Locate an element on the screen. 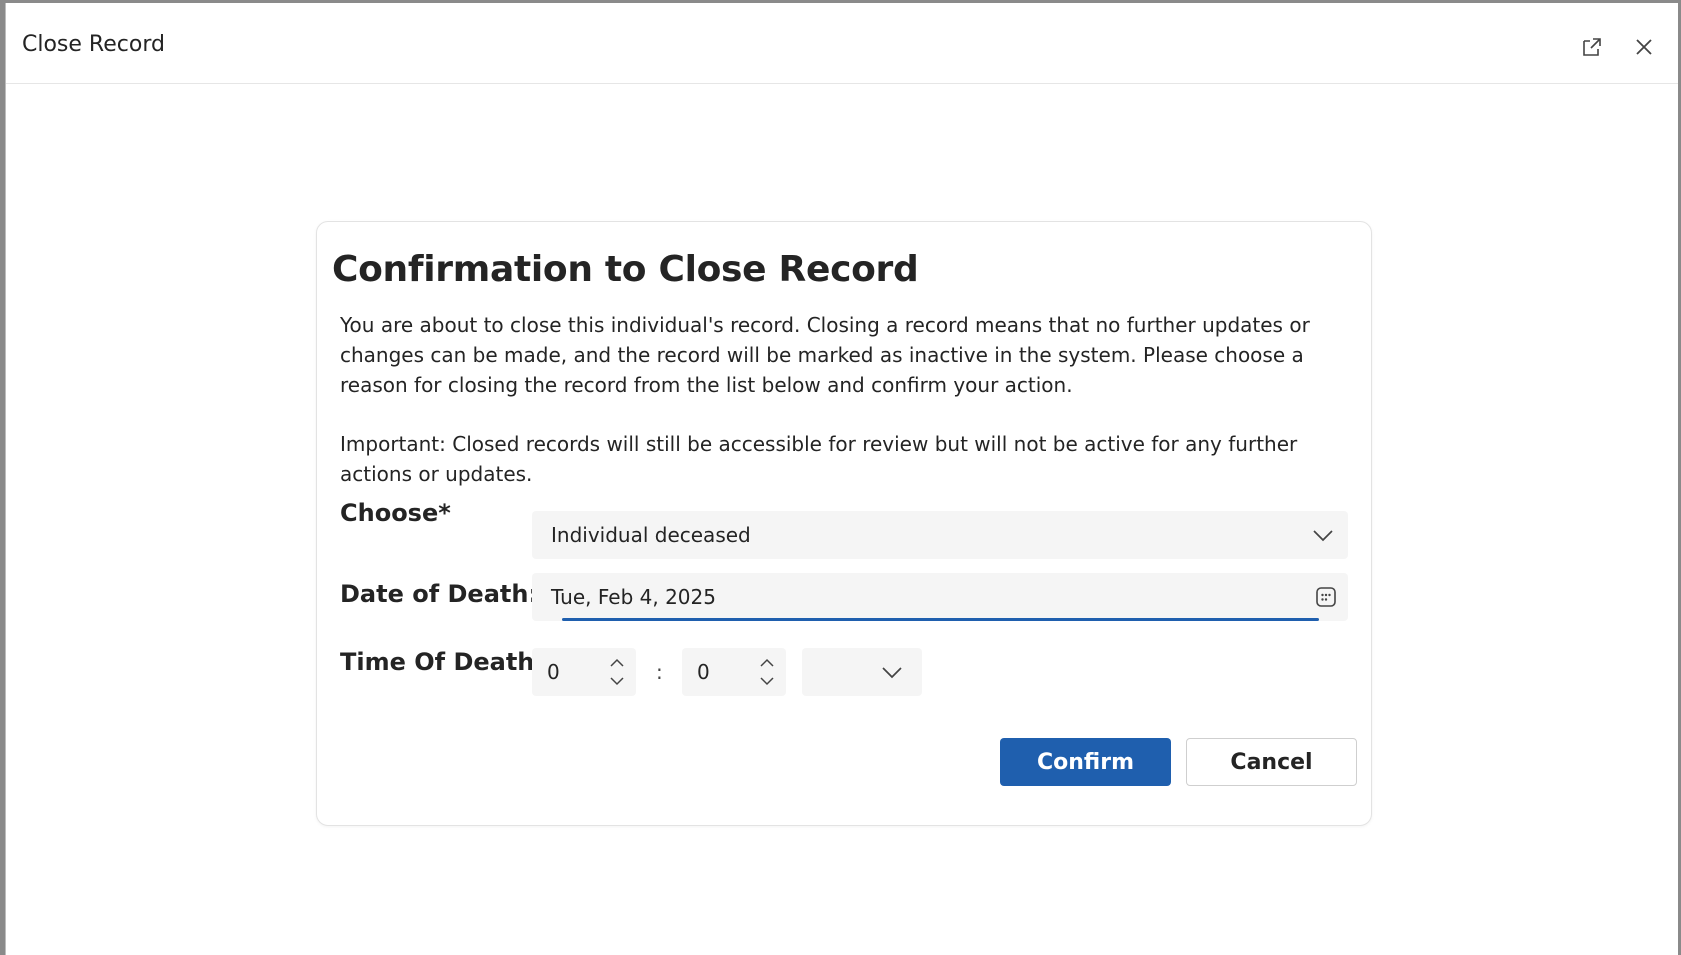 This screenshot has width=1681, height=955. hour-value: 0 is located at coordinates (553, 672).